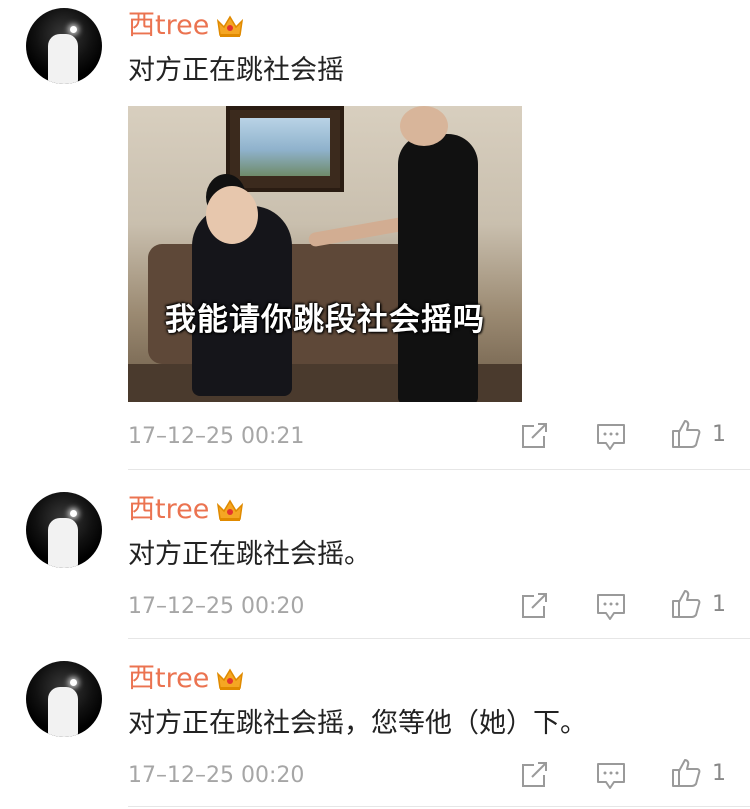 The height and width of the screenshot is (809, 750). Describe the element at coordinates (216, 436) in the screenshot. I see `timestamp: 17–12–25 00:21` at that location.